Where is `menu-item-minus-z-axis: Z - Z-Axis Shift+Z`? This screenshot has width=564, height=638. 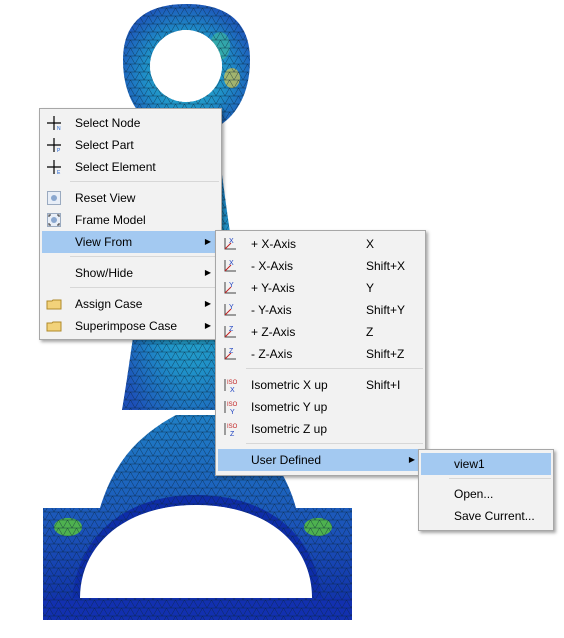
menu-item-minus-z-axis: Z - Z-Axis Shift+Z is located at coordinates (320, 354).